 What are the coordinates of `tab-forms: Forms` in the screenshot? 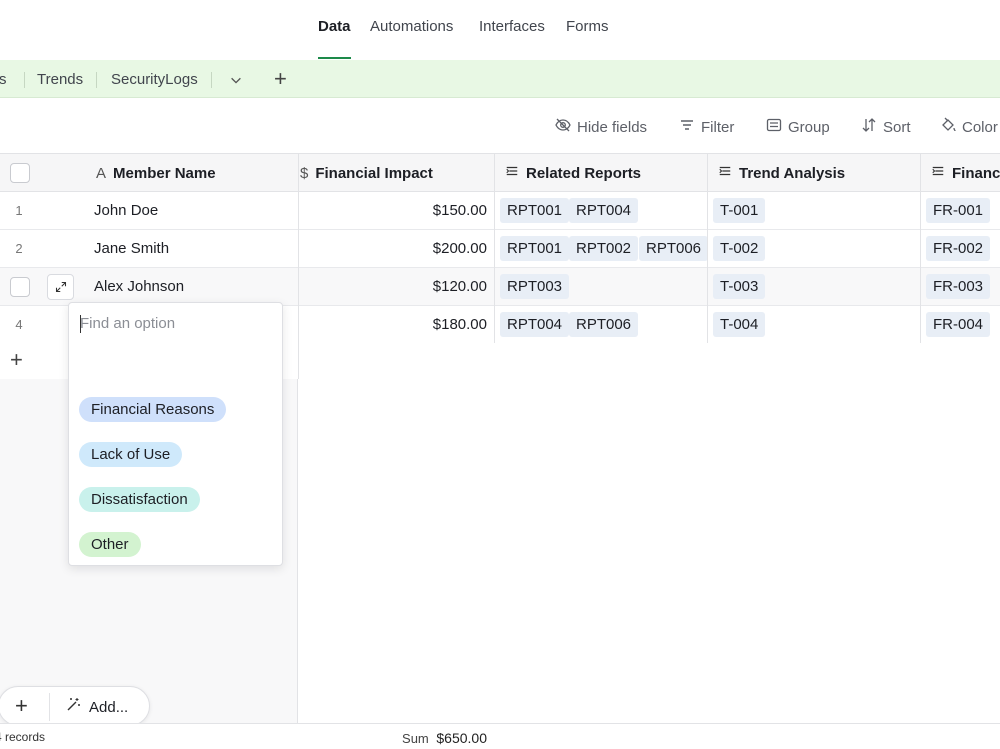 It's located at (587, 26).